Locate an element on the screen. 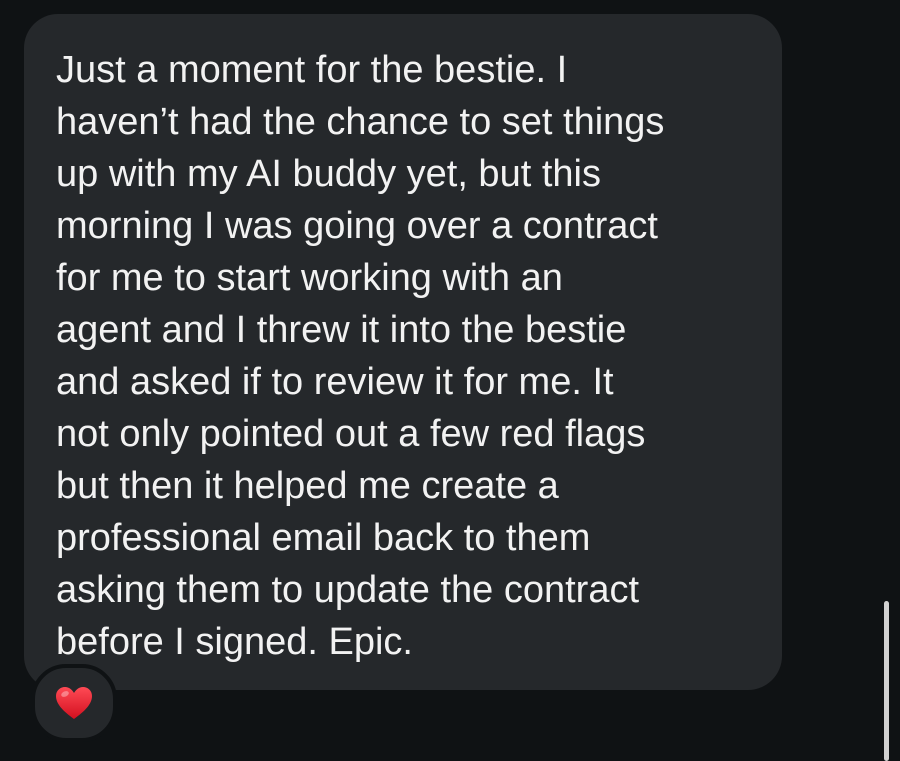  scrollbar is located at coordinates (886, 681).